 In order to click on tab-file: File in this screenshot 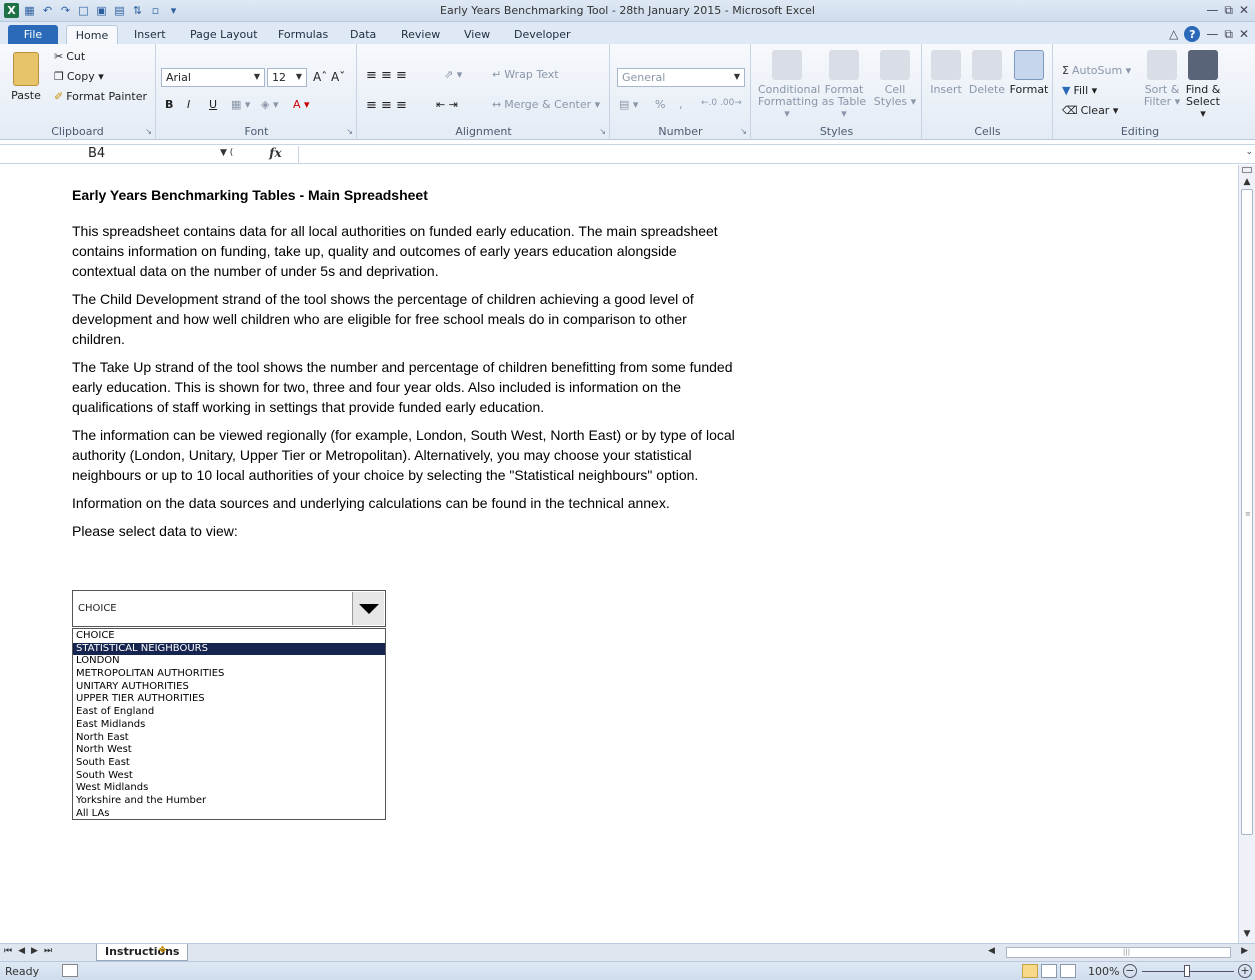, I will do `click(33, 34)`.